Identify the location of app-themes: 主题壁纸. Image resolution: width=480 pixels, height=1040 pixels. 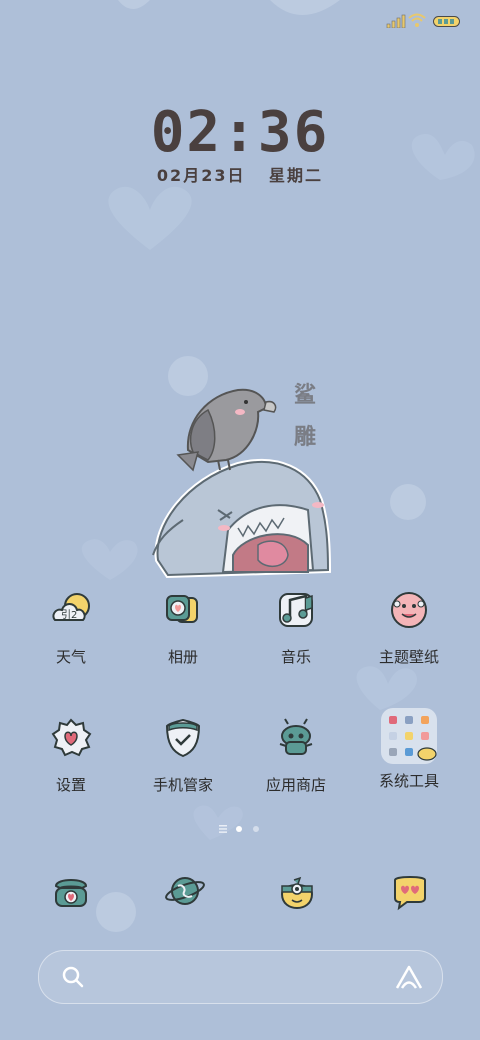
(409, 626).